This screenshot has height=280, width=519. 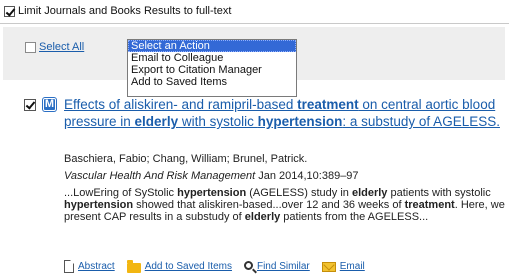 I want to click on select-all-checkbox, so click(x=30, y=47).